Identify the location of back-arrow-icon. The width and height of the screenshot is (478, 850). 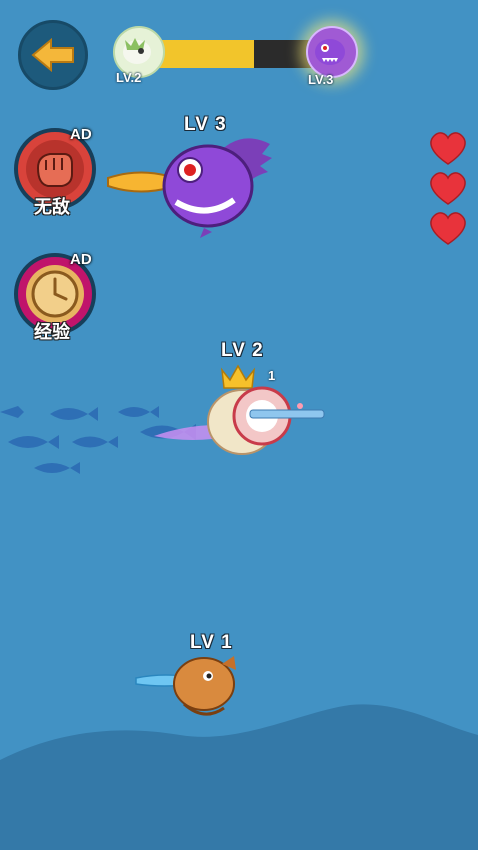
(52, 55).